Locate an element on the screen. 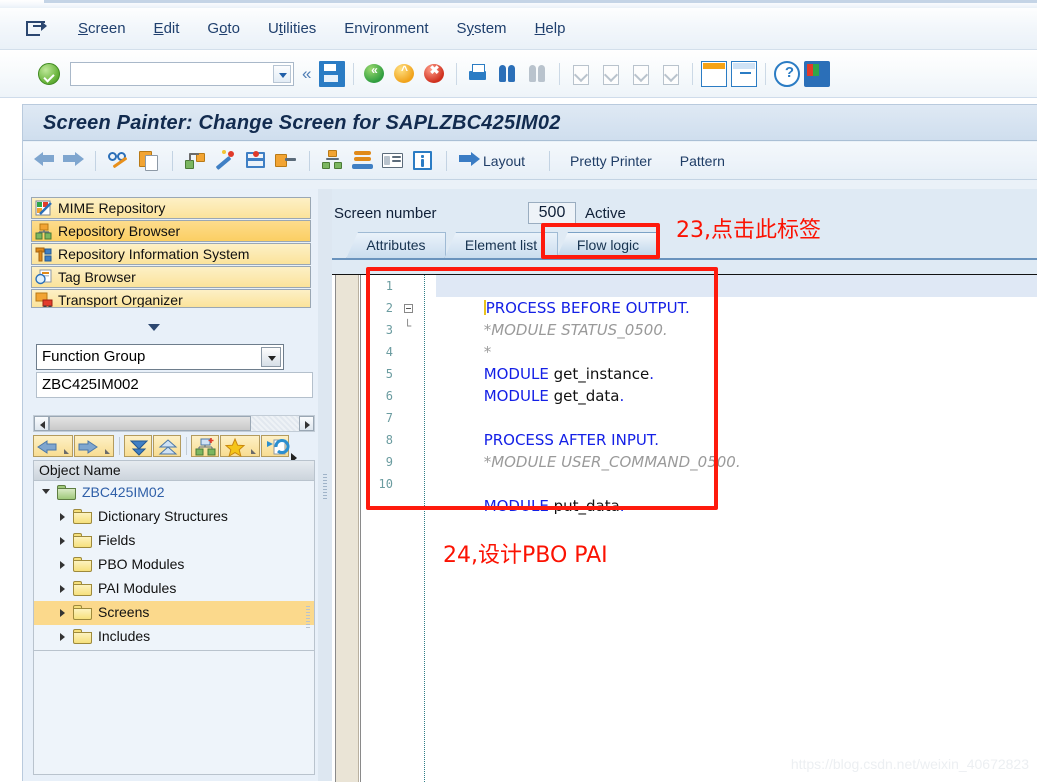  forward-arrow-icon is located at coordinates (73, 160).